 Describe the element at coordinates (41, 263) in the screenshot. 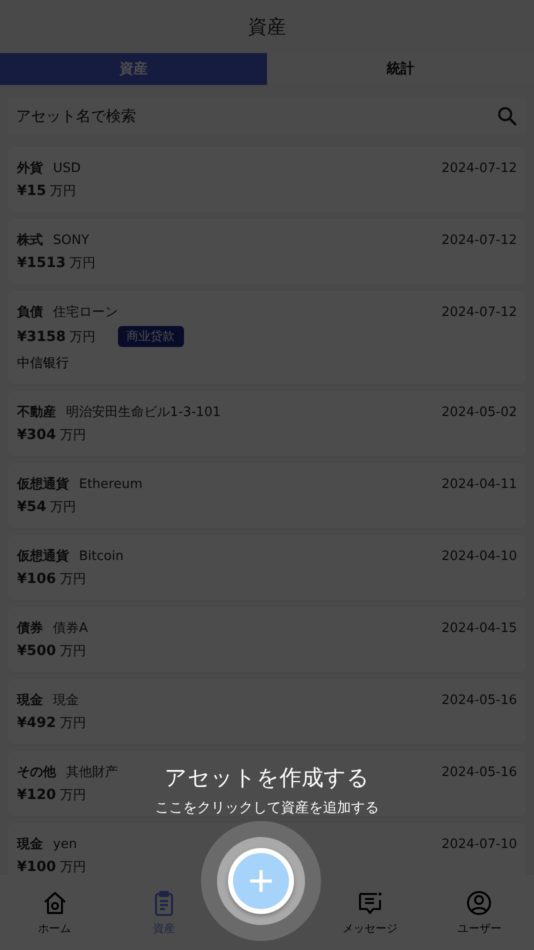

I see `asset-amount: ¥1513` at that location.